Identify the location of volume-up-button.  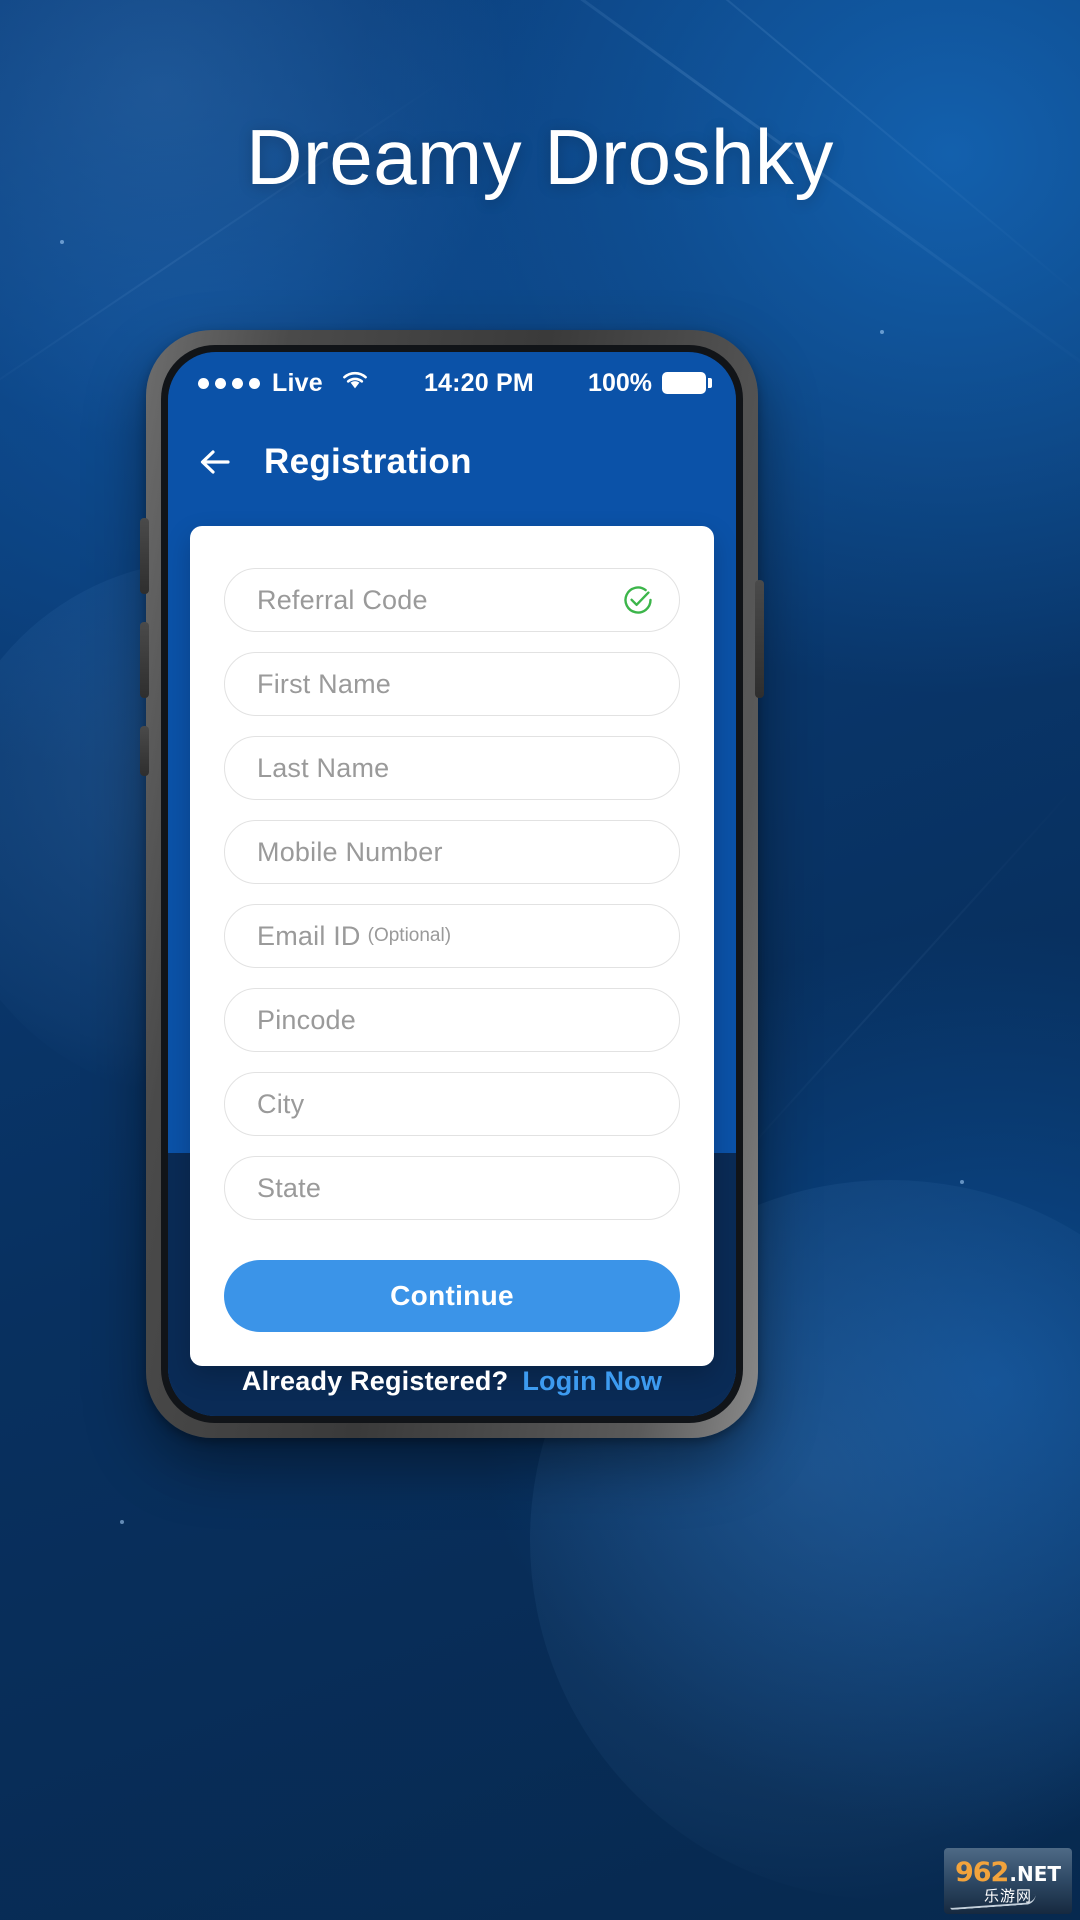
(144, 556).